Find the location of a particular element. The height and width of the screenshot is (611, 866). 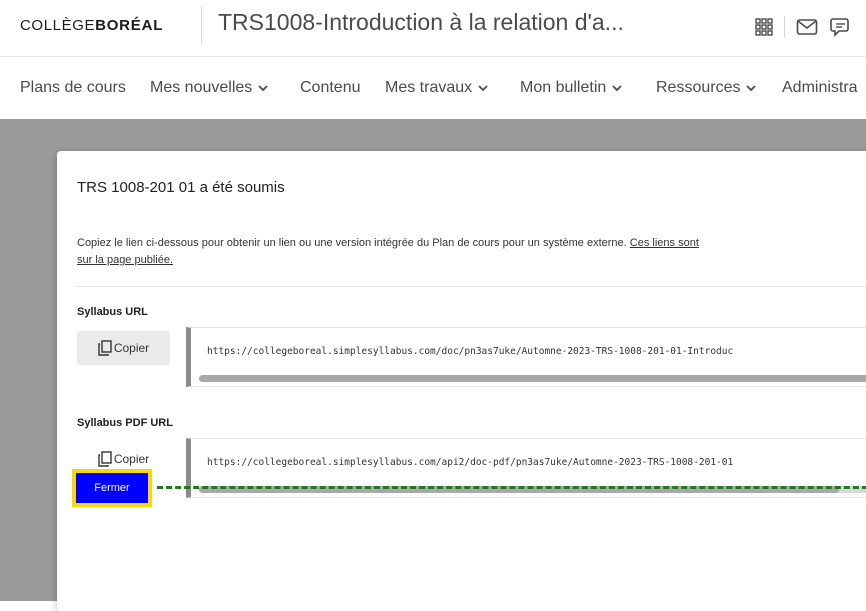

nav-label: Administra is located at coordinates (820, 87).